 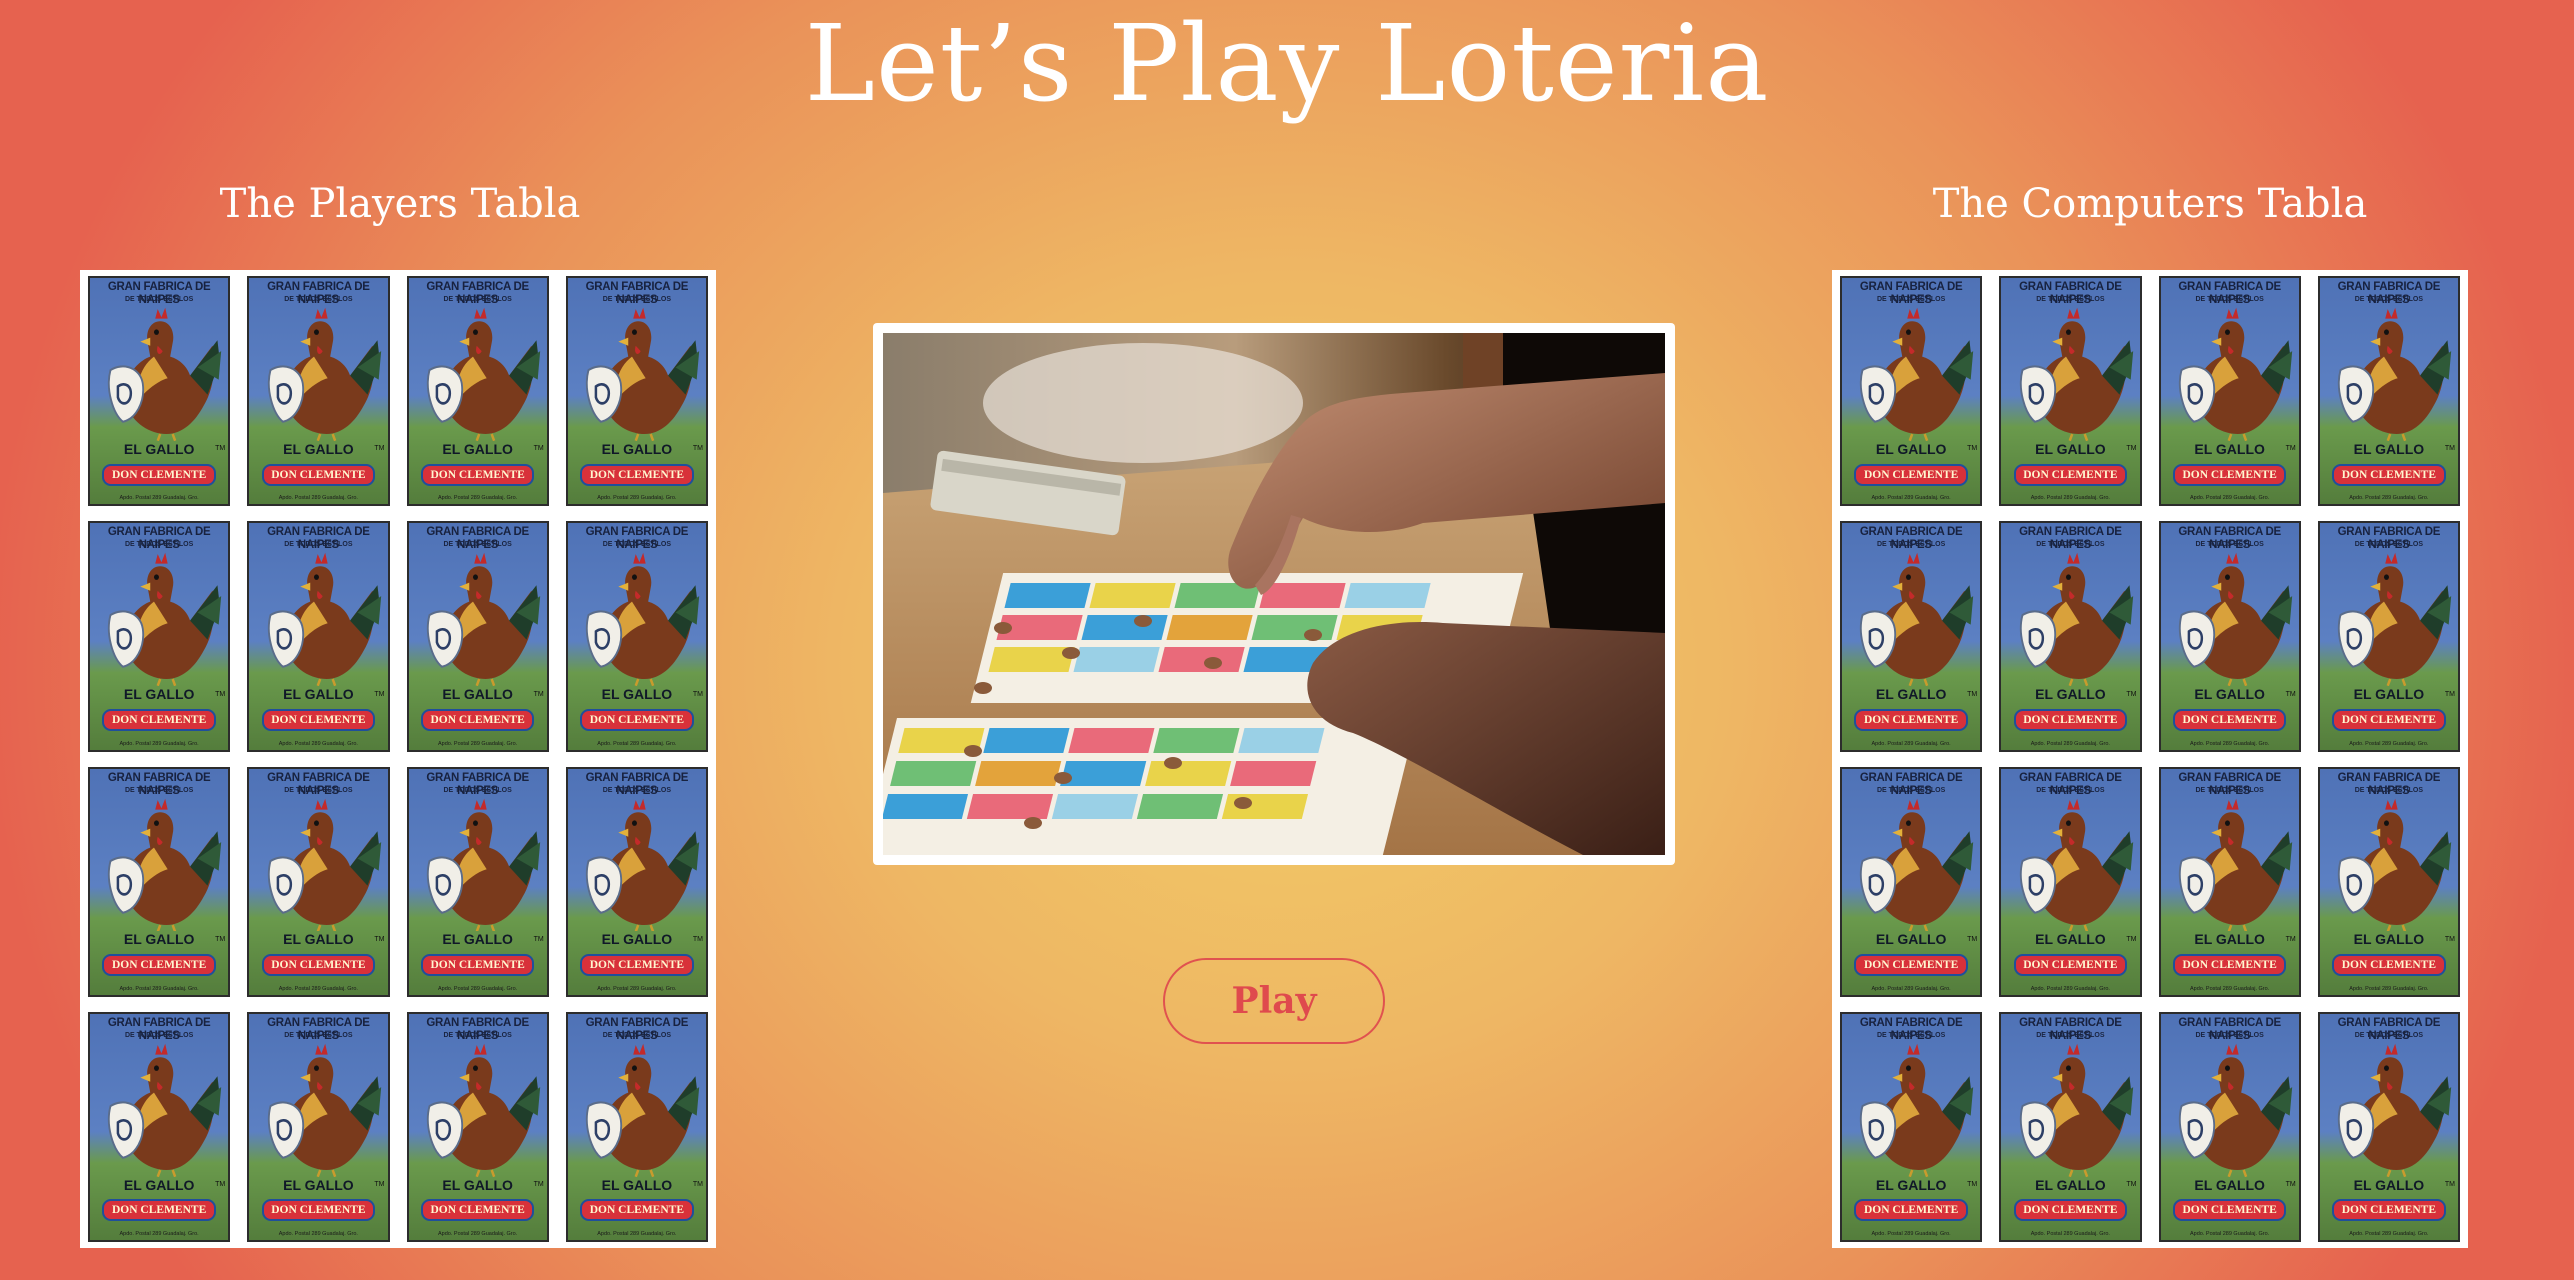 I want to click on play-button: Play, so click(x=1274, y=1001).